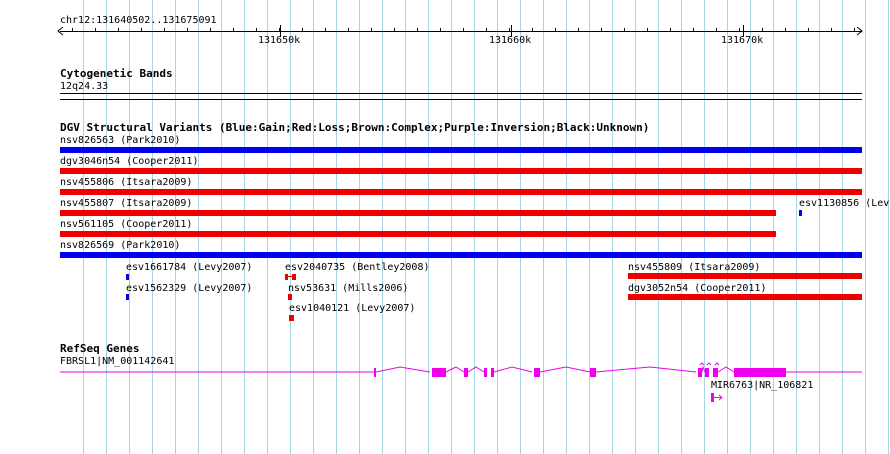  Describe the element at coordinates (84, 86) in the screenshot. I see `band-label: 12q24.33` at that location.